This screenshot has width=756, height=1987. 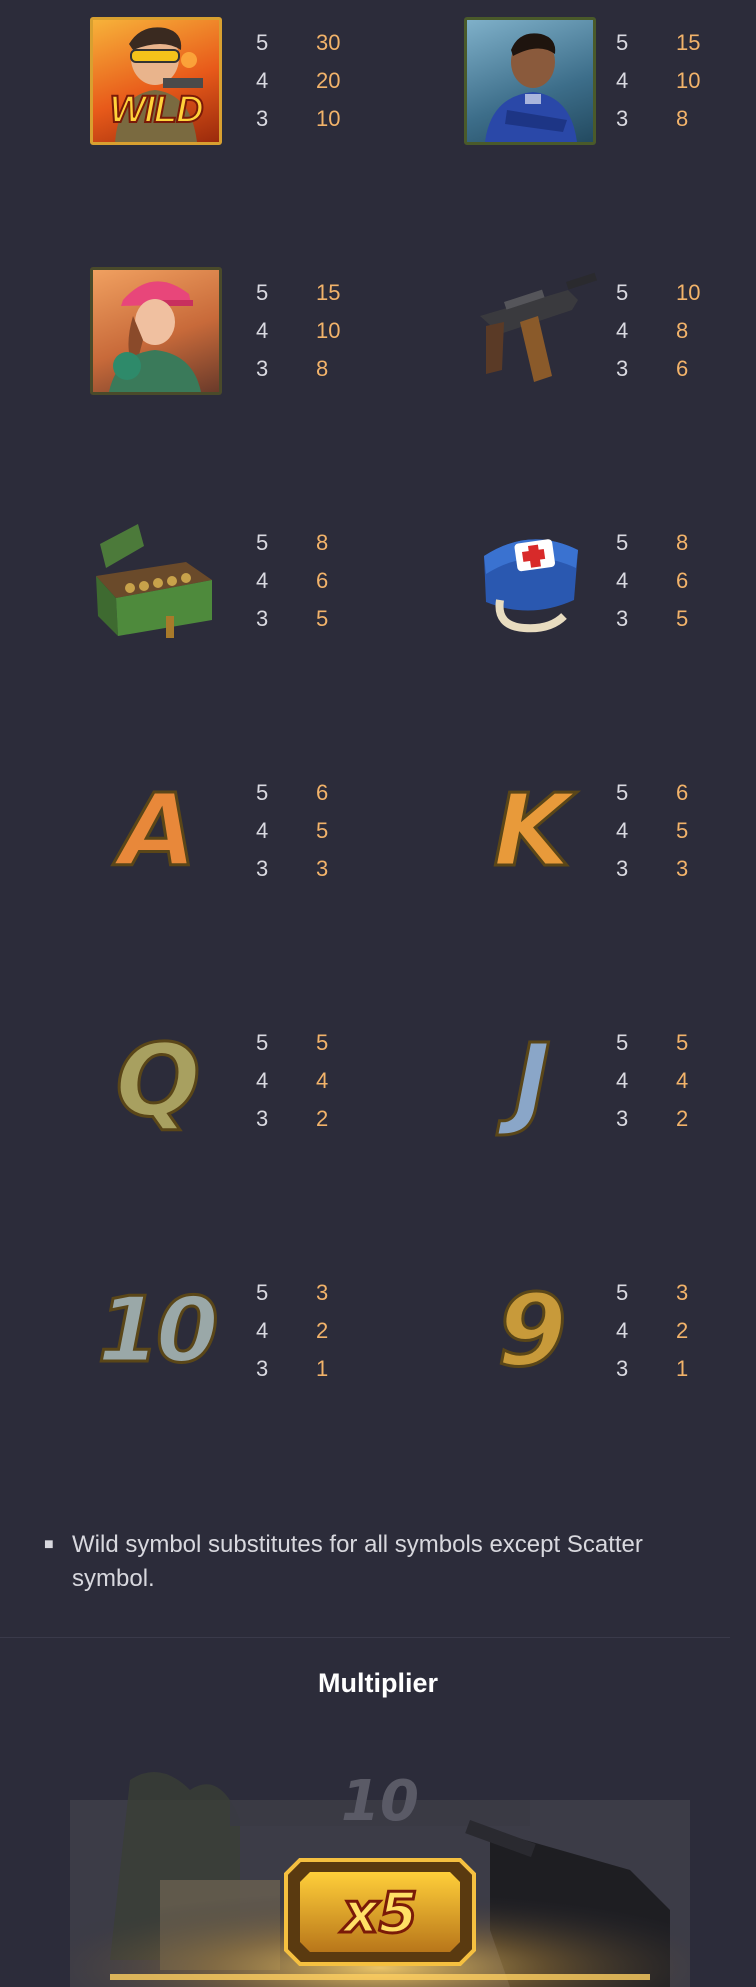 I want to click on multiplier-banner: 10 x5, so click(x=380, y=1873).